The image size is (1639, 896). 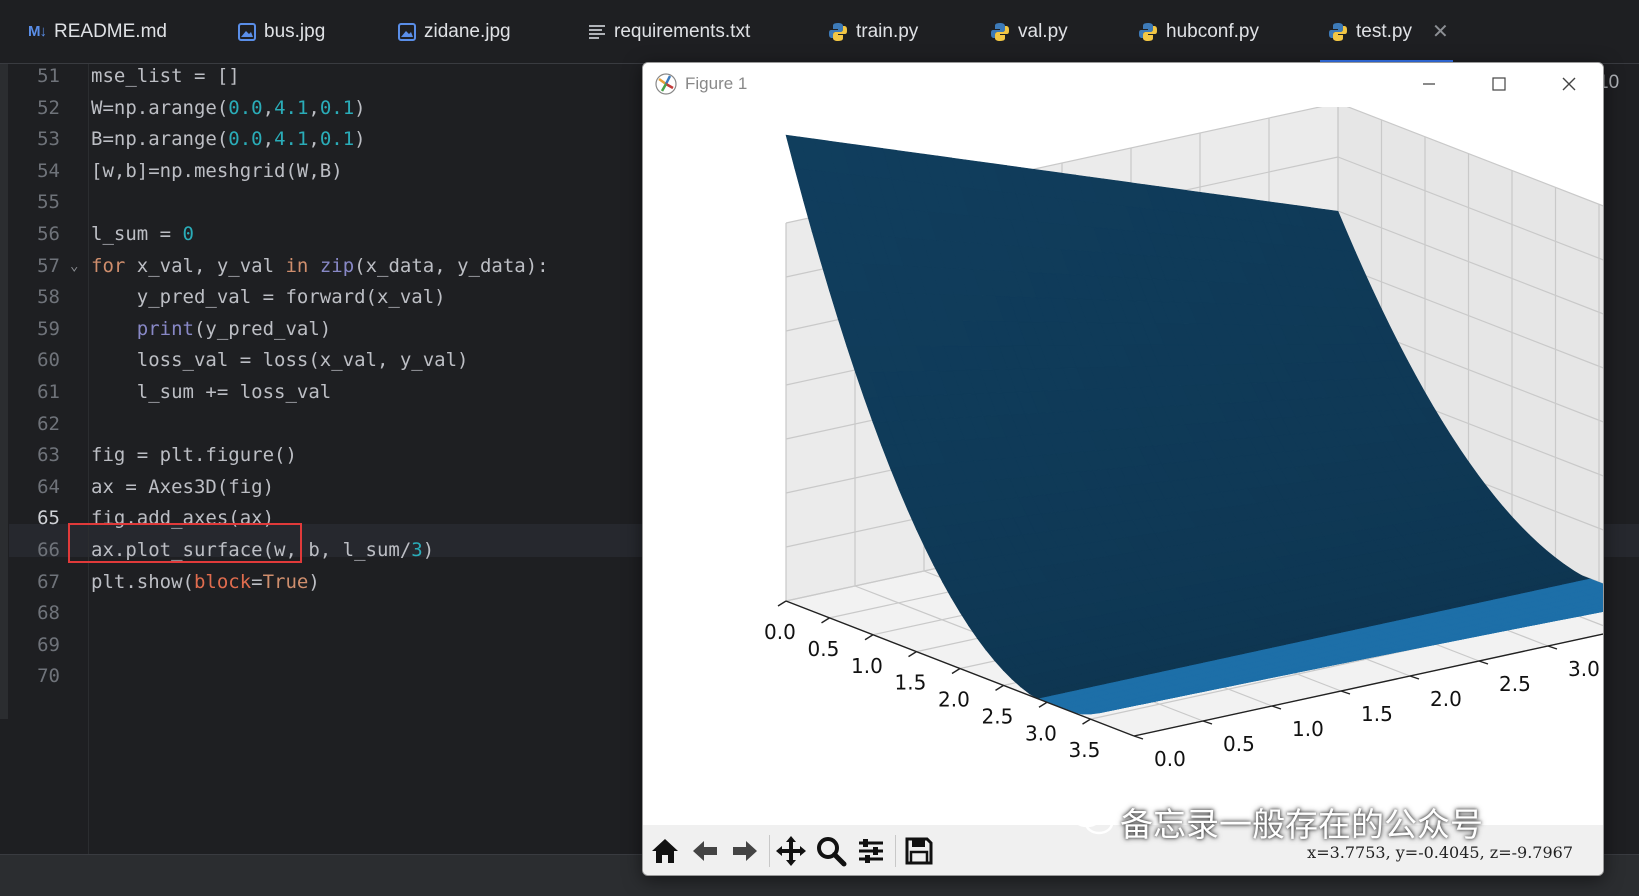 What do you see at coordinates (597, 32) in the screenshot?
I see `text-file-icon` at bounding box center [597, 32].